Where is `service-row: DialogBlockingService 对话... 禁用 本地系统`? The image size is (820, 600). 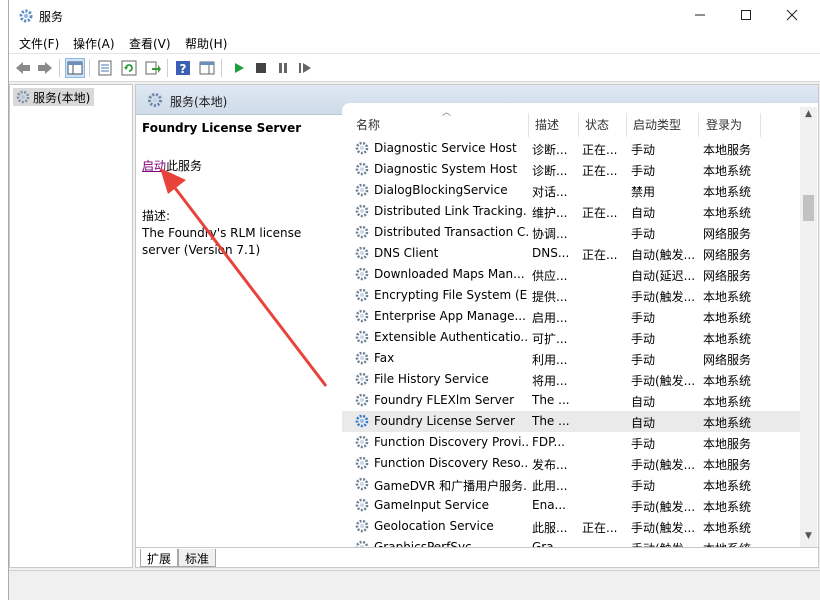
service-row: DialogBlockingService 对话... 禁用 本地系统 is located at coordinates (572, 190).